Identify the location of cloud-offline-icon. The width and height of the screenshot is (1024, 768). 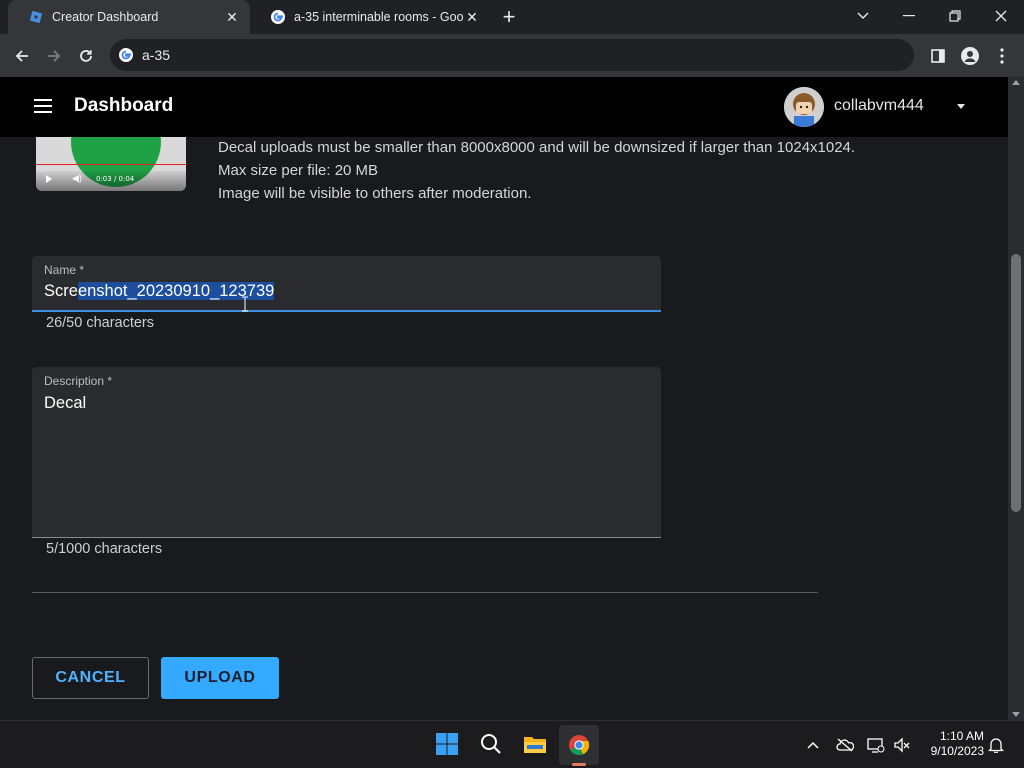
(845, 745).